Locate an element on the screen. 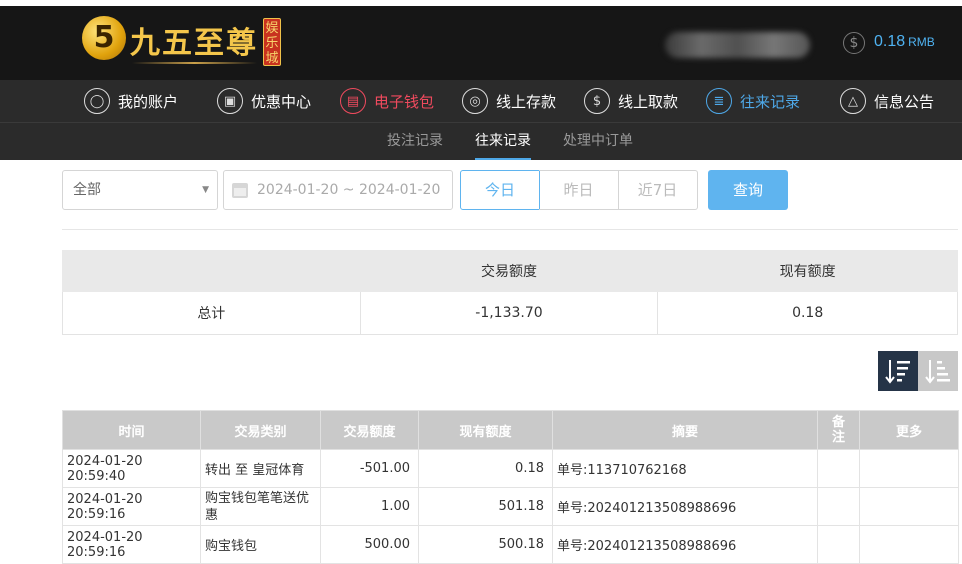  nav-label: 信息公告 is located at coordinates (904, 101).